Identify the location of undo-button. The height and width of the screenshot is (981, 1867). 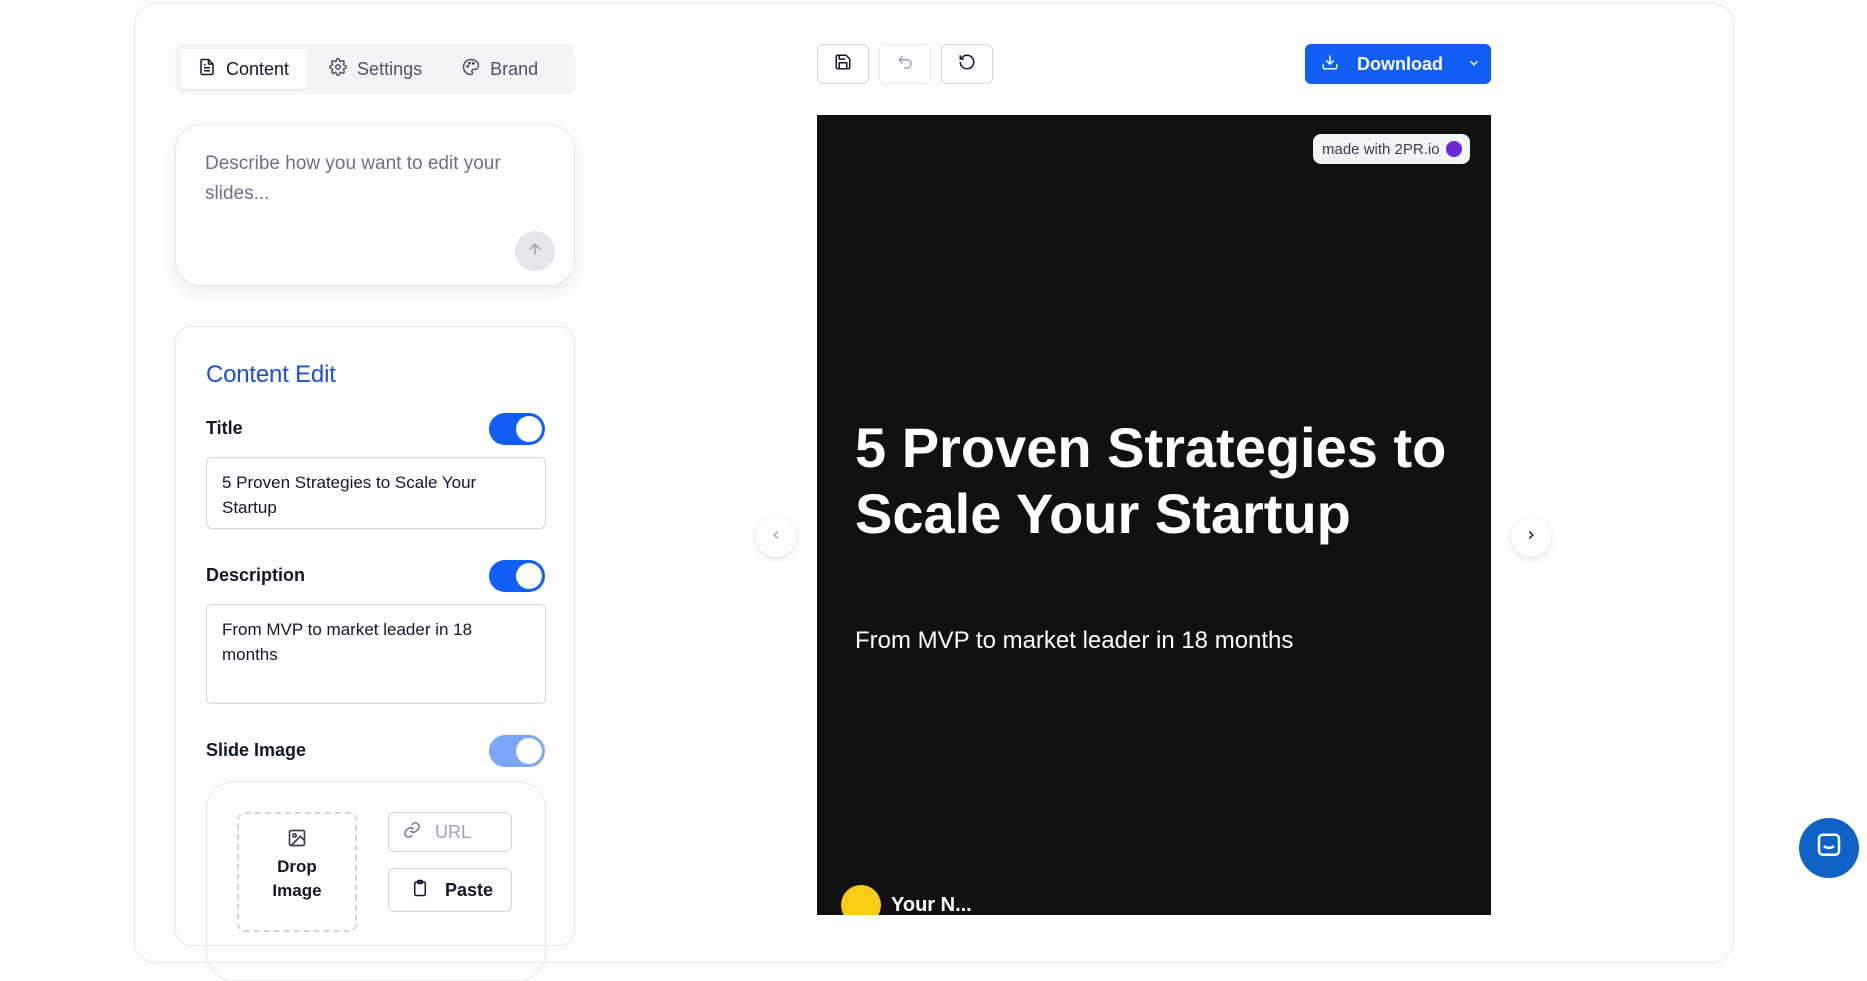
(905, 64).